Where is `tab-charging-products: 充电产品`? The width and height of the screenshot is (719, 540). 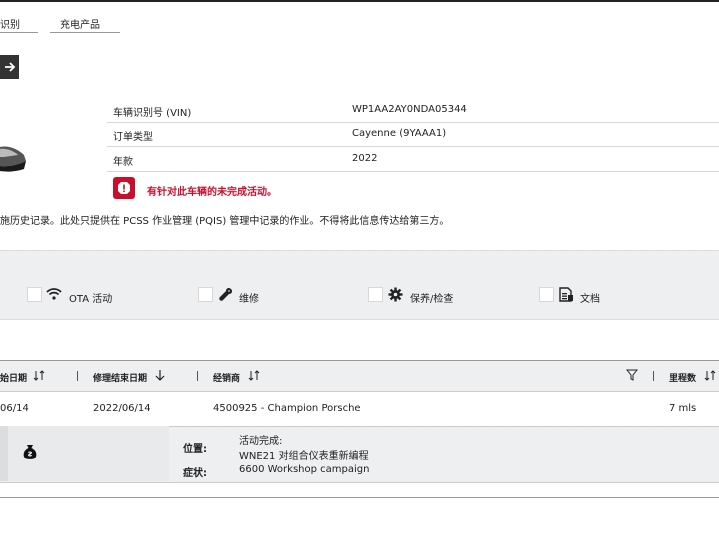 tab-charging-products: 充电产品 is located at coordinates (80, 23).